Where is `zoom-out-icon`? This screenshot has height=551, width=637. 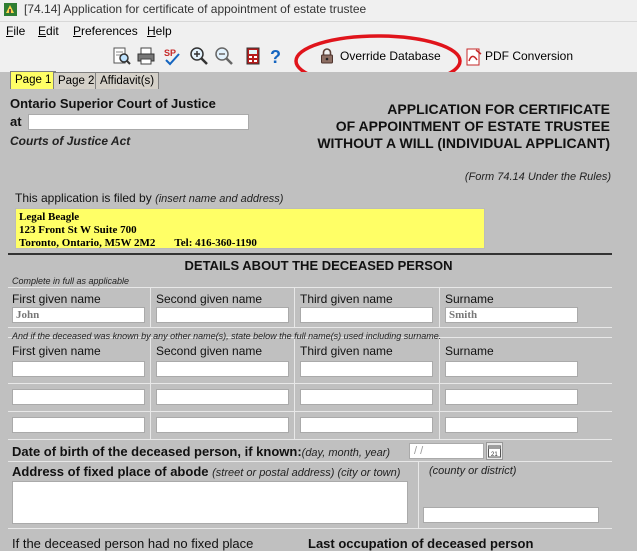
zoom-out-icon is located at coordinates (224, 56).